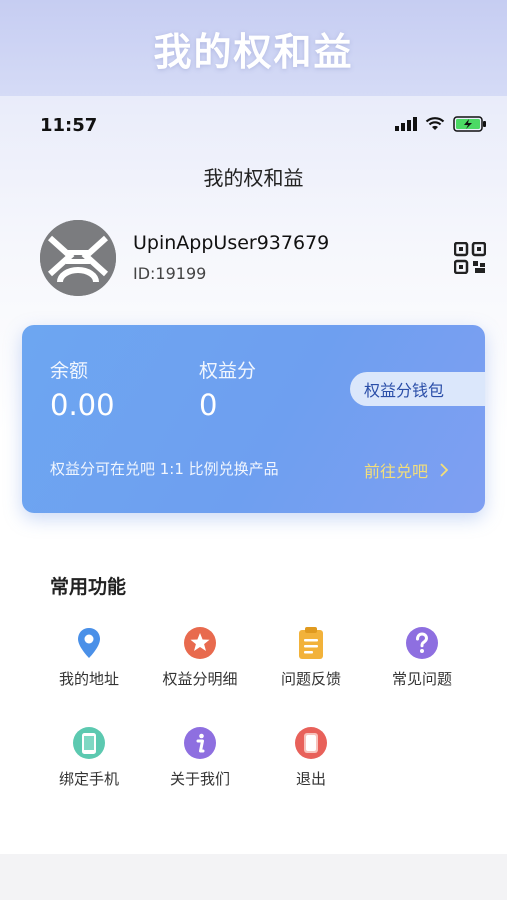 The height and width of the screenshot is (900, 507). I want to click on func-bind-phone: 绑定手机, so click(89, 757).